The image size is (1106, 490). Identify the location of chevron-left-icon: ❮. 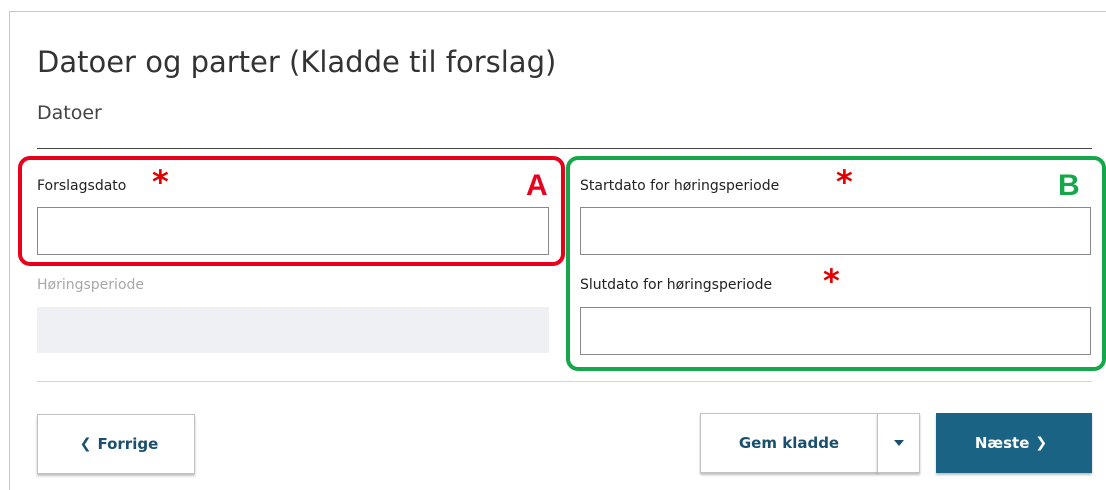
(85, 444).